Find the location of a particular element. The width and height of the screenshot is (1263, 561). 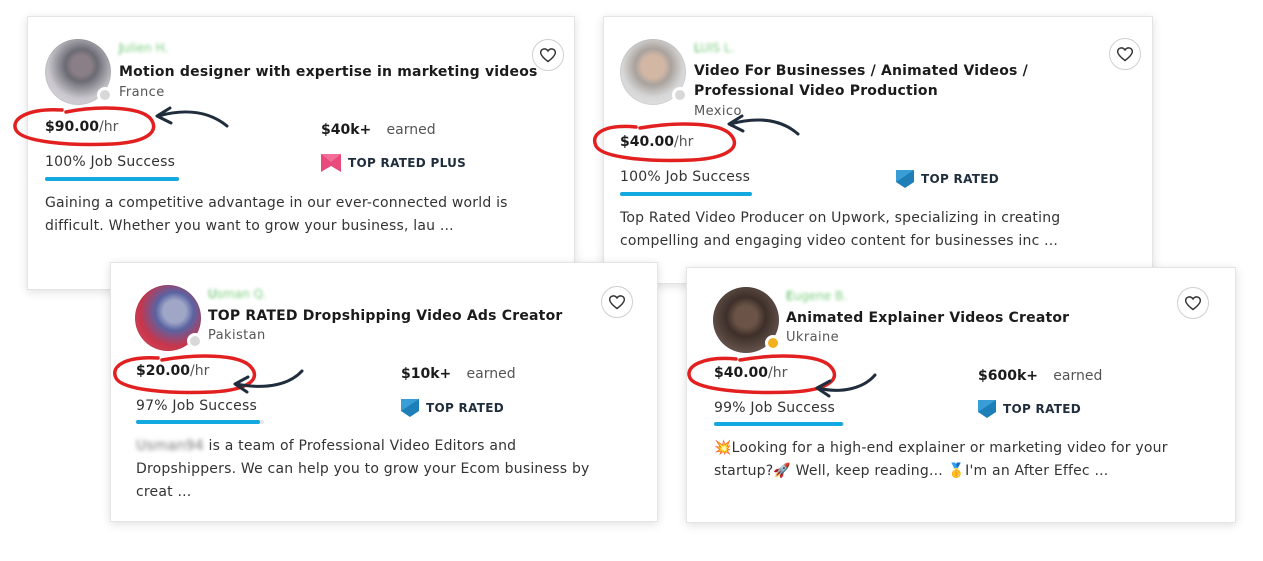

country-label: Mexico is located at coordinates (718, 111).